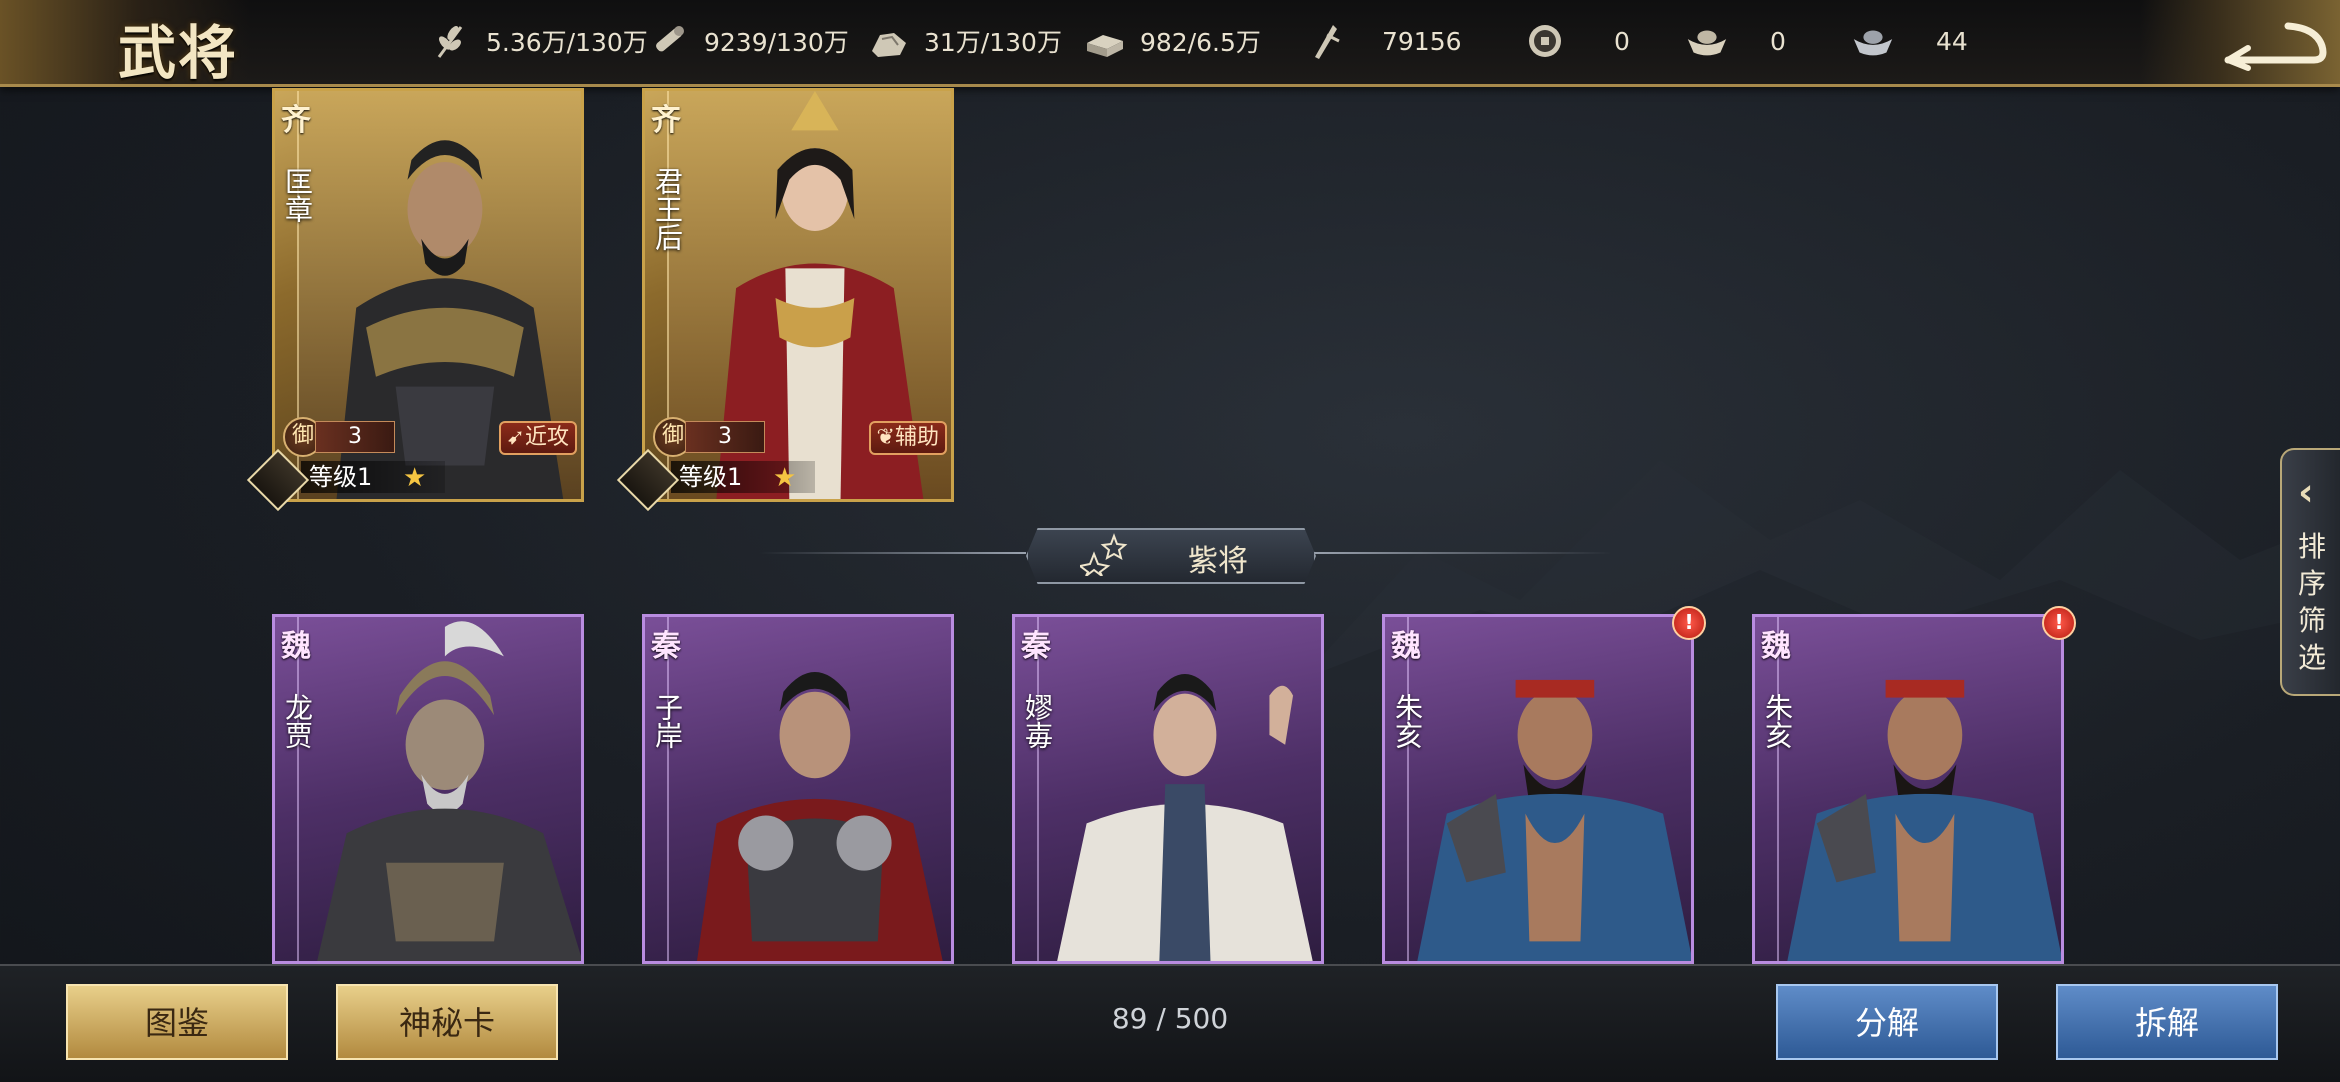  I want to click on resource-iron: 982/6.5万, so click(1171, 41).